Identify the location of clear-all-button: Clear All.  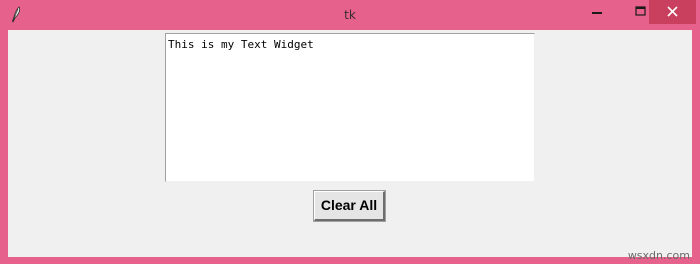
(349, 206).